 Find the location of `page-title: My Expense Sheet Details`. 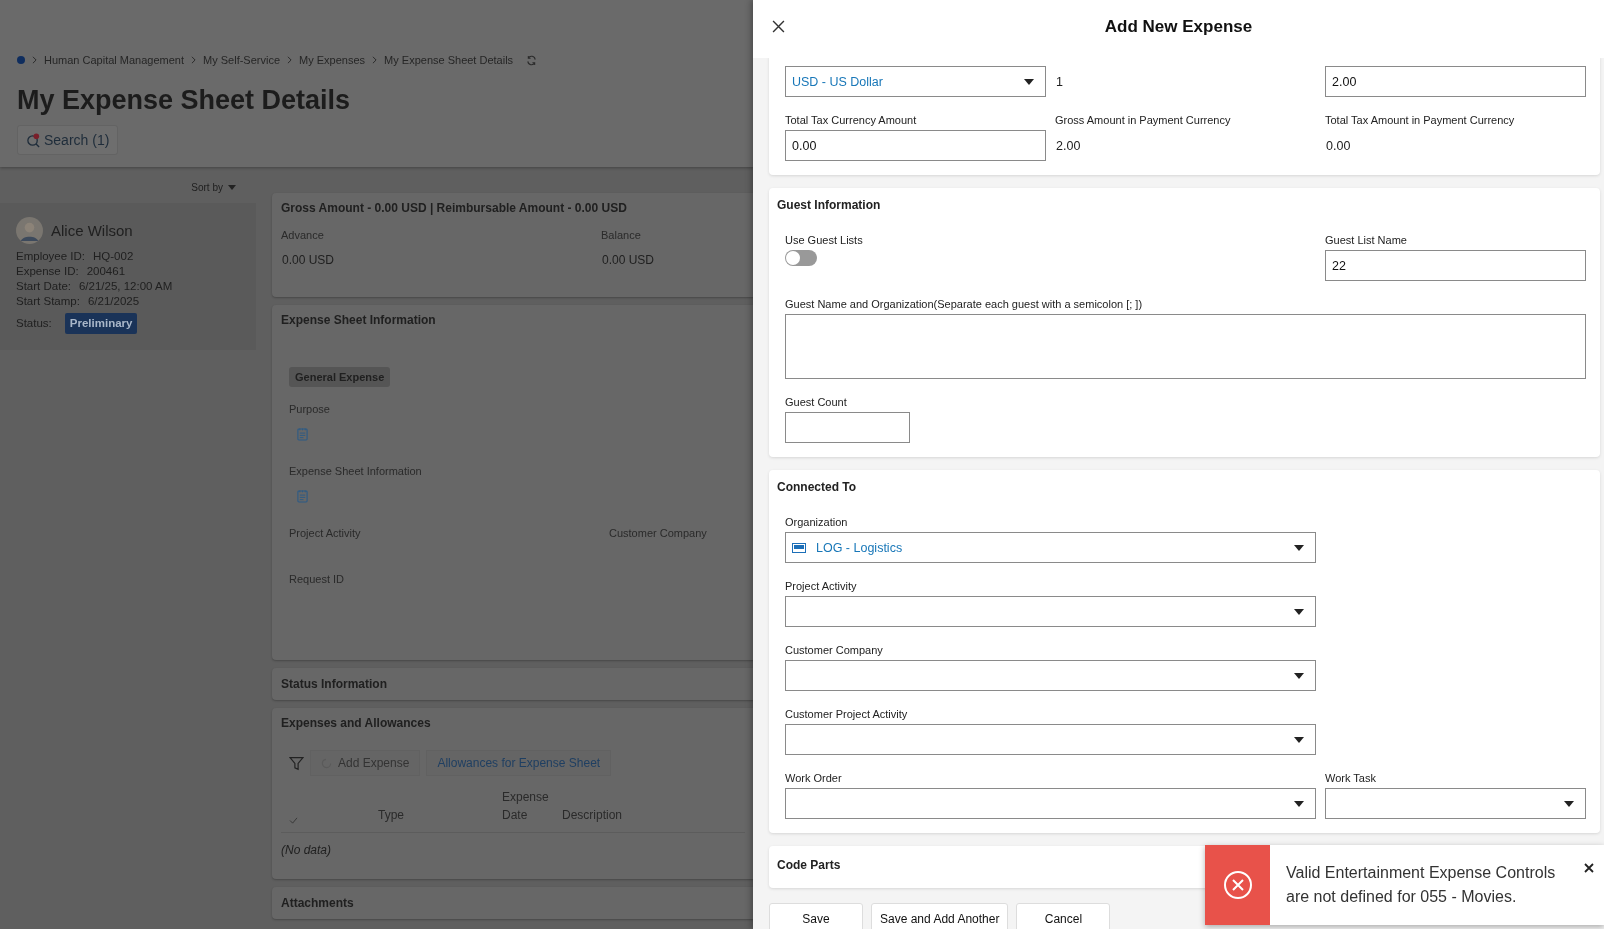

page-title: My Expense Sheet Details is located at coordinates (184, 100).